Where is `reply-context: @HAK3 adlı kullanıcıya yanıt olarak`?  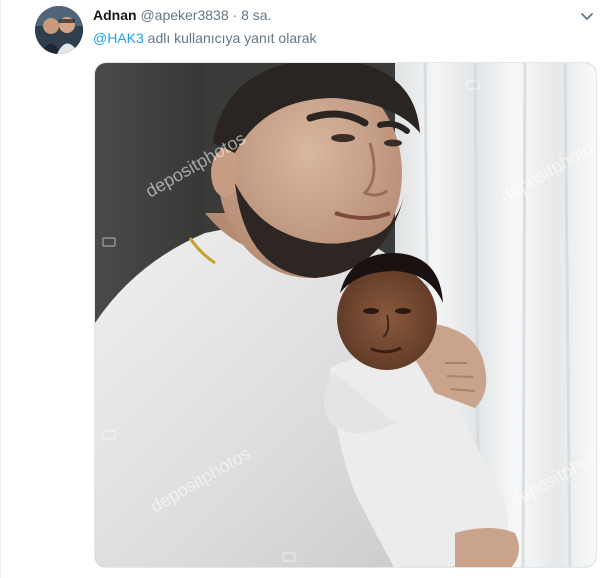 reply-context: @HAK3 adlı kullanıcıya yanıt olarak is located at coordinates (205, 38).